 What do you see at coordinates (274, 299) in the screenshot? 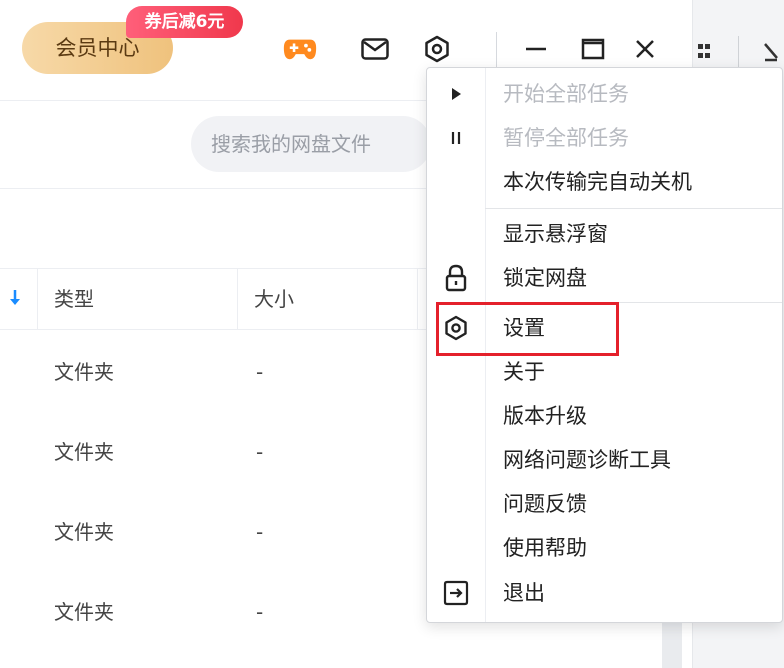
I see `column-header-size: 大小` at bounding box center [274, 299].